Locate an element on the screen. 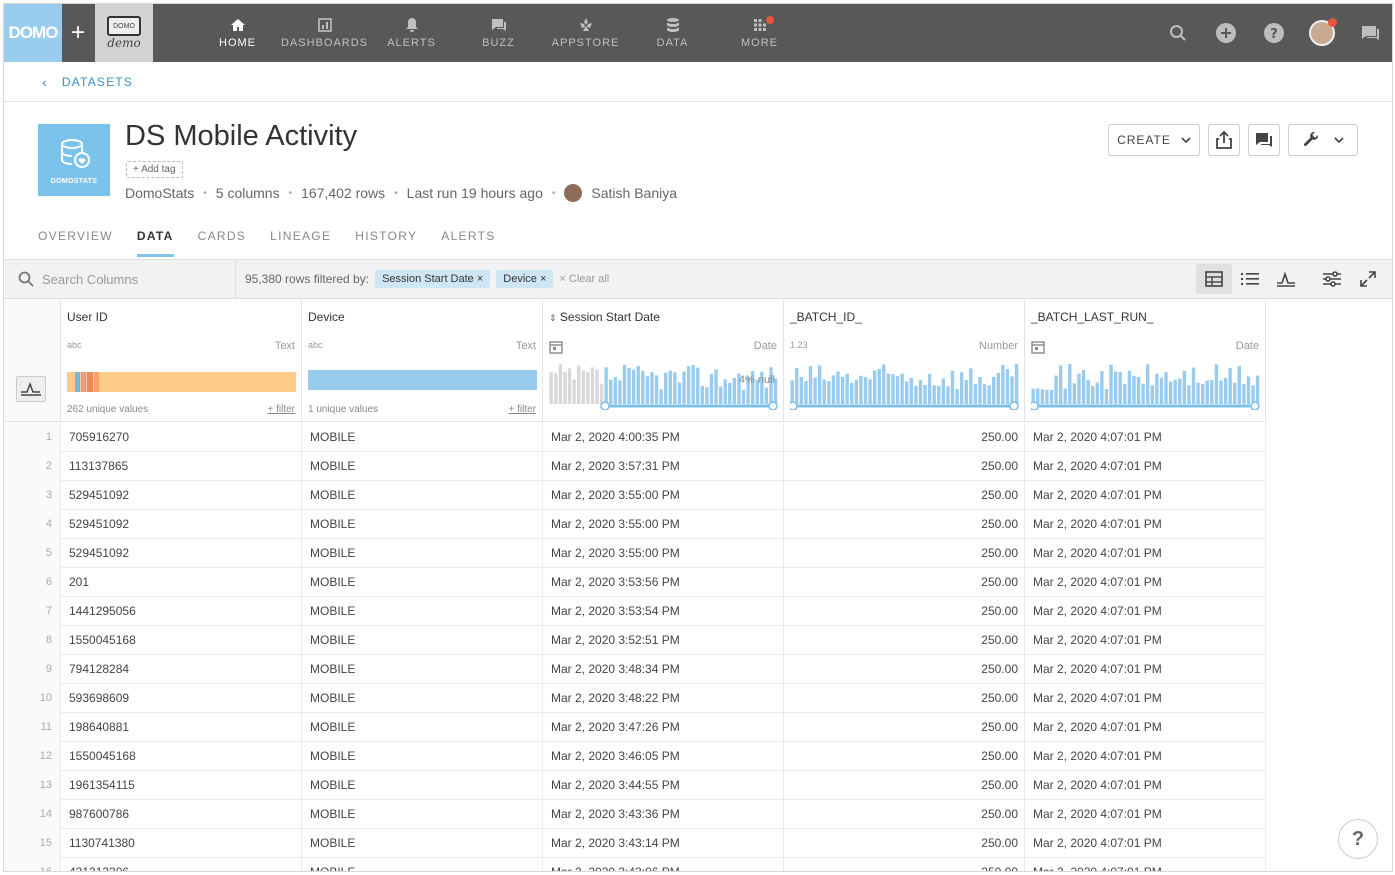  table-cell: 113137865 is located at coordinates (181, 466).